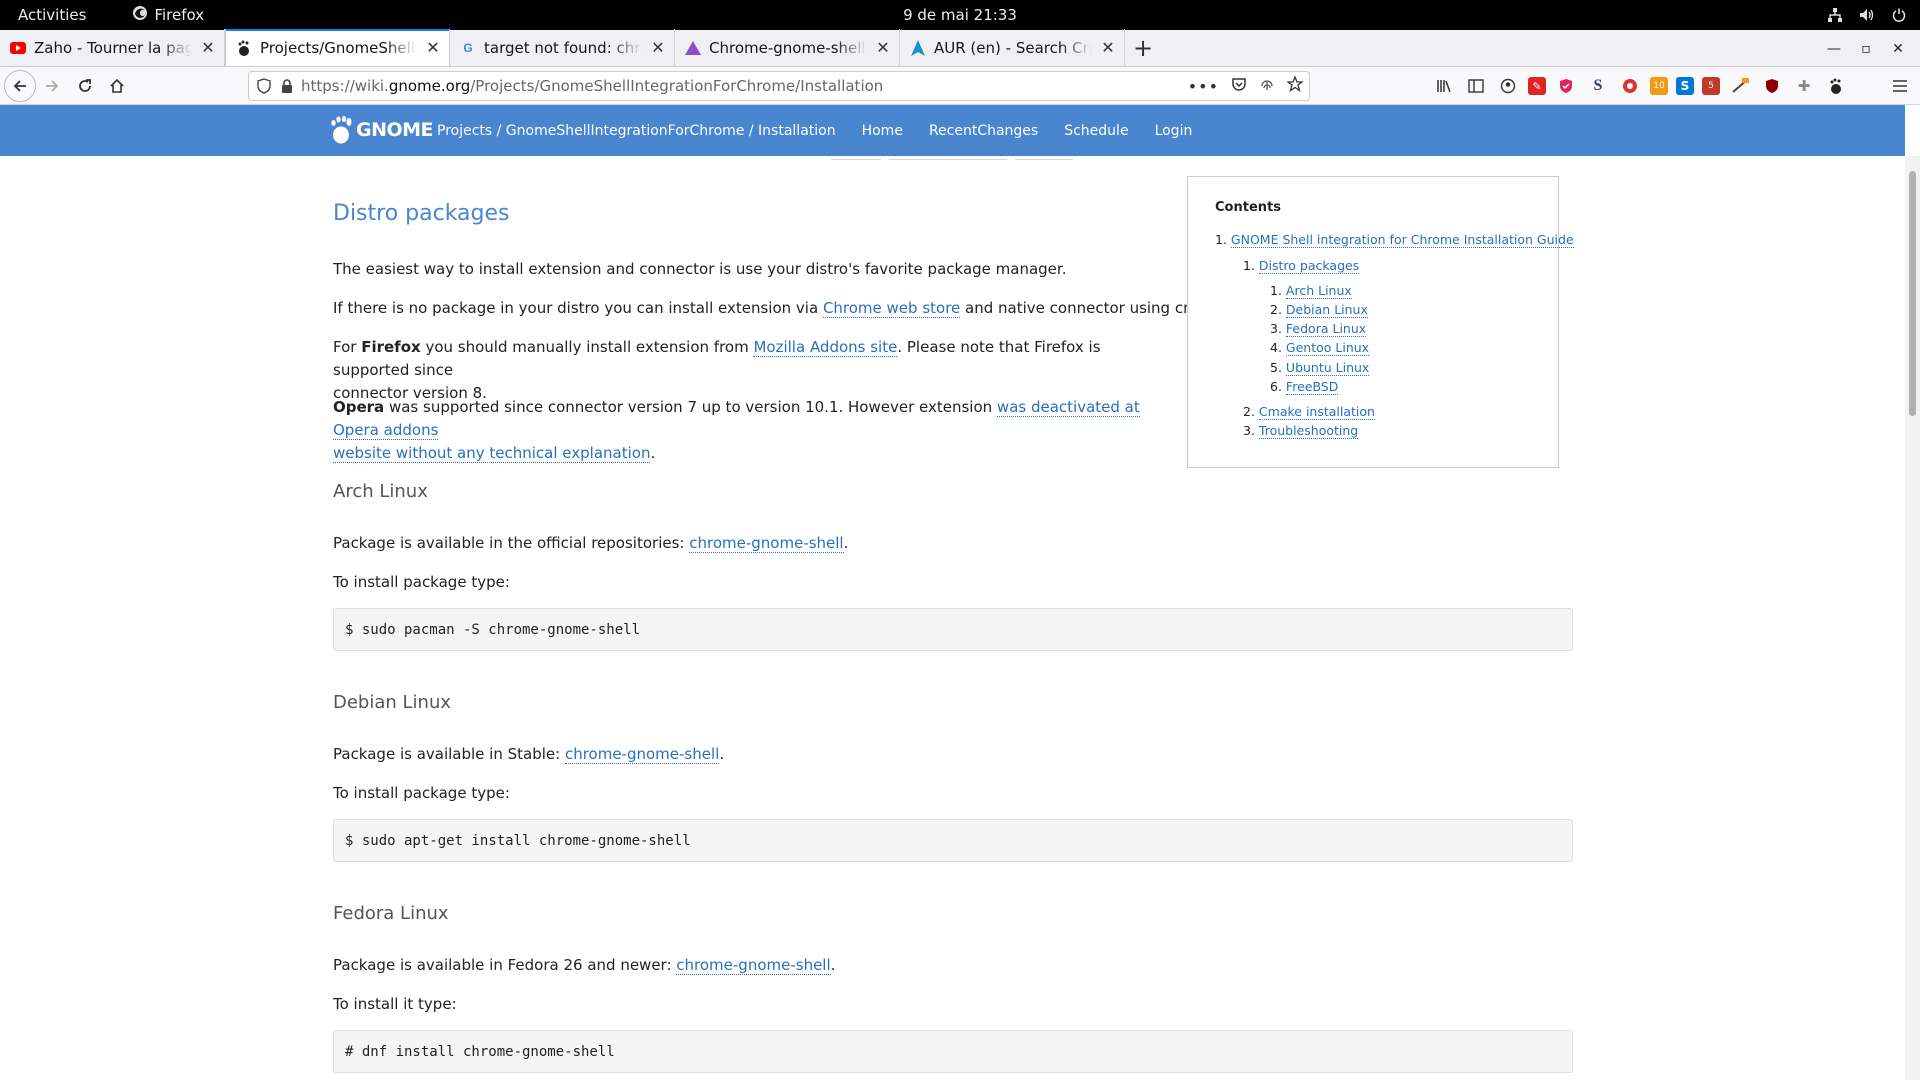 Image resolution: width=1920 pixels, height=1080 pixels. What do you see at coordinates (1143, 47) in the screenshot?
I see `new-tab-button: +` at bounding box center [1143, 47].